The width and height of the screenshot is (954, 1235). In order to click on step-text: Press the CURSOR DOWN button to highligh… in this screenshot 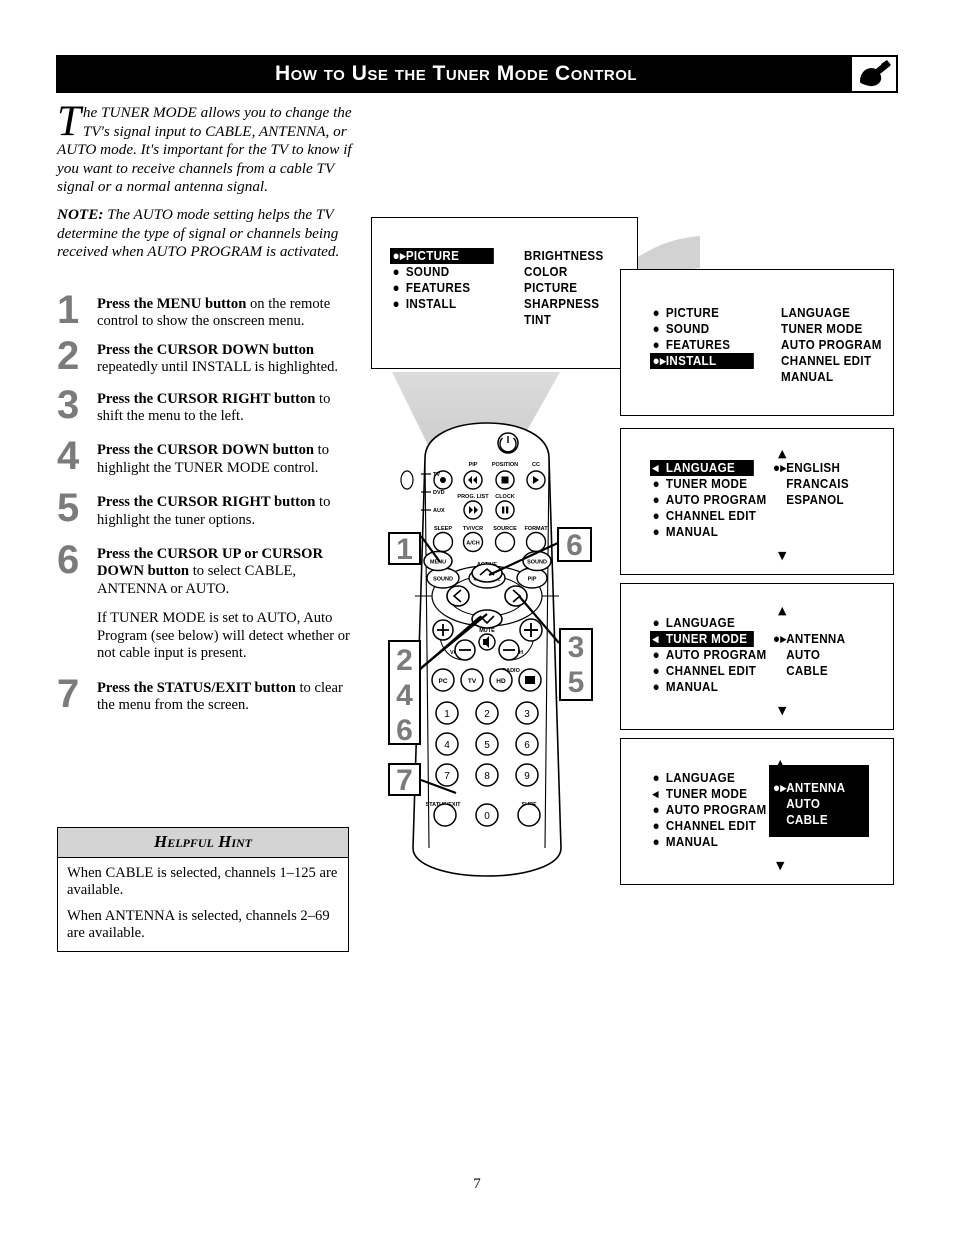, I will do `click(227, 459)`.